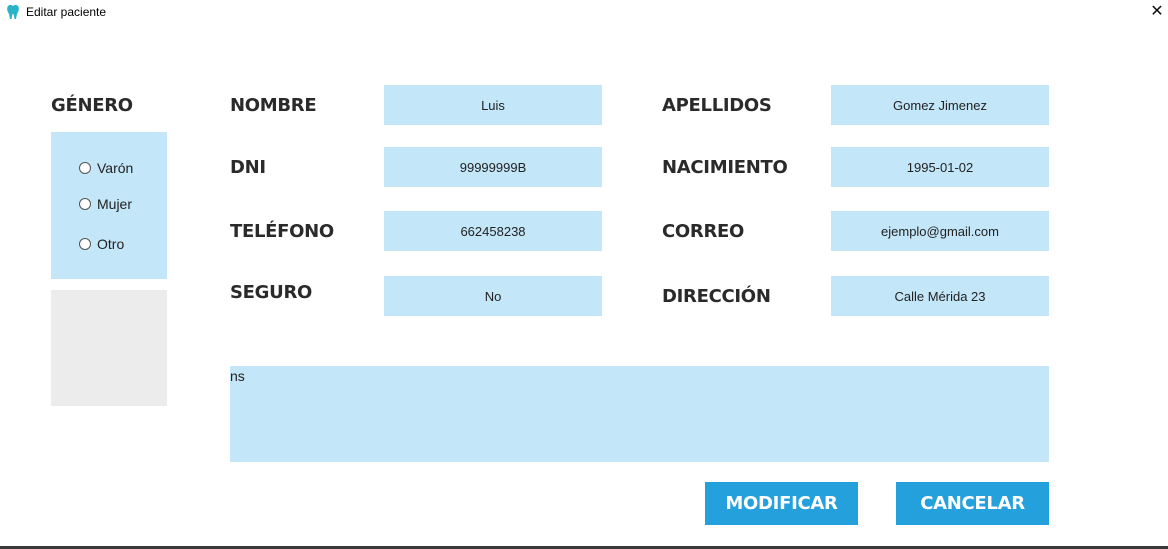 The width and height of the screenshot is (1168, 549). Describe the element at coordinates (273, 105) in the screenshot. I see `nombre-label: NOMBRE` at that location.